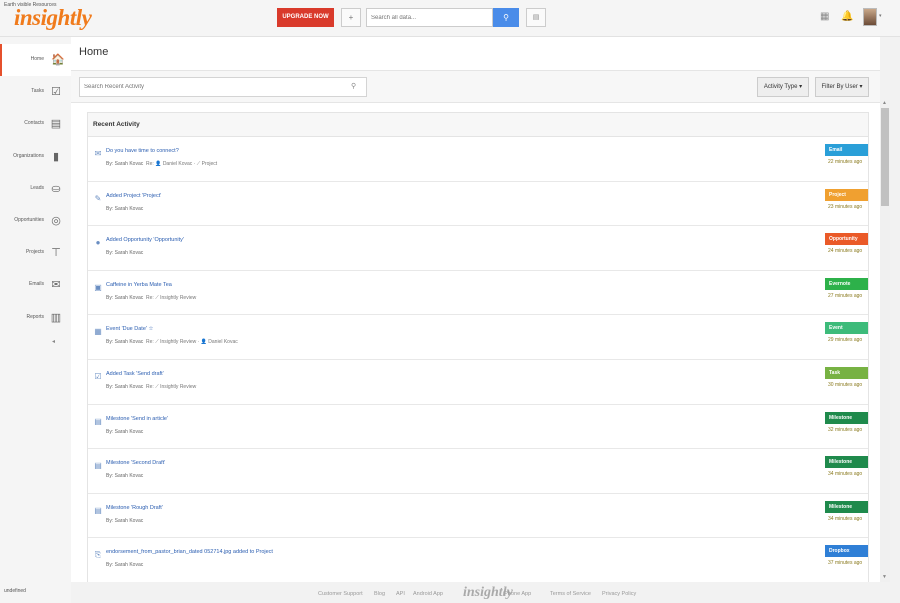  Describe the element at coordinates (400, 594) in the screenshot. I see `footer-link-api: API` at that location.